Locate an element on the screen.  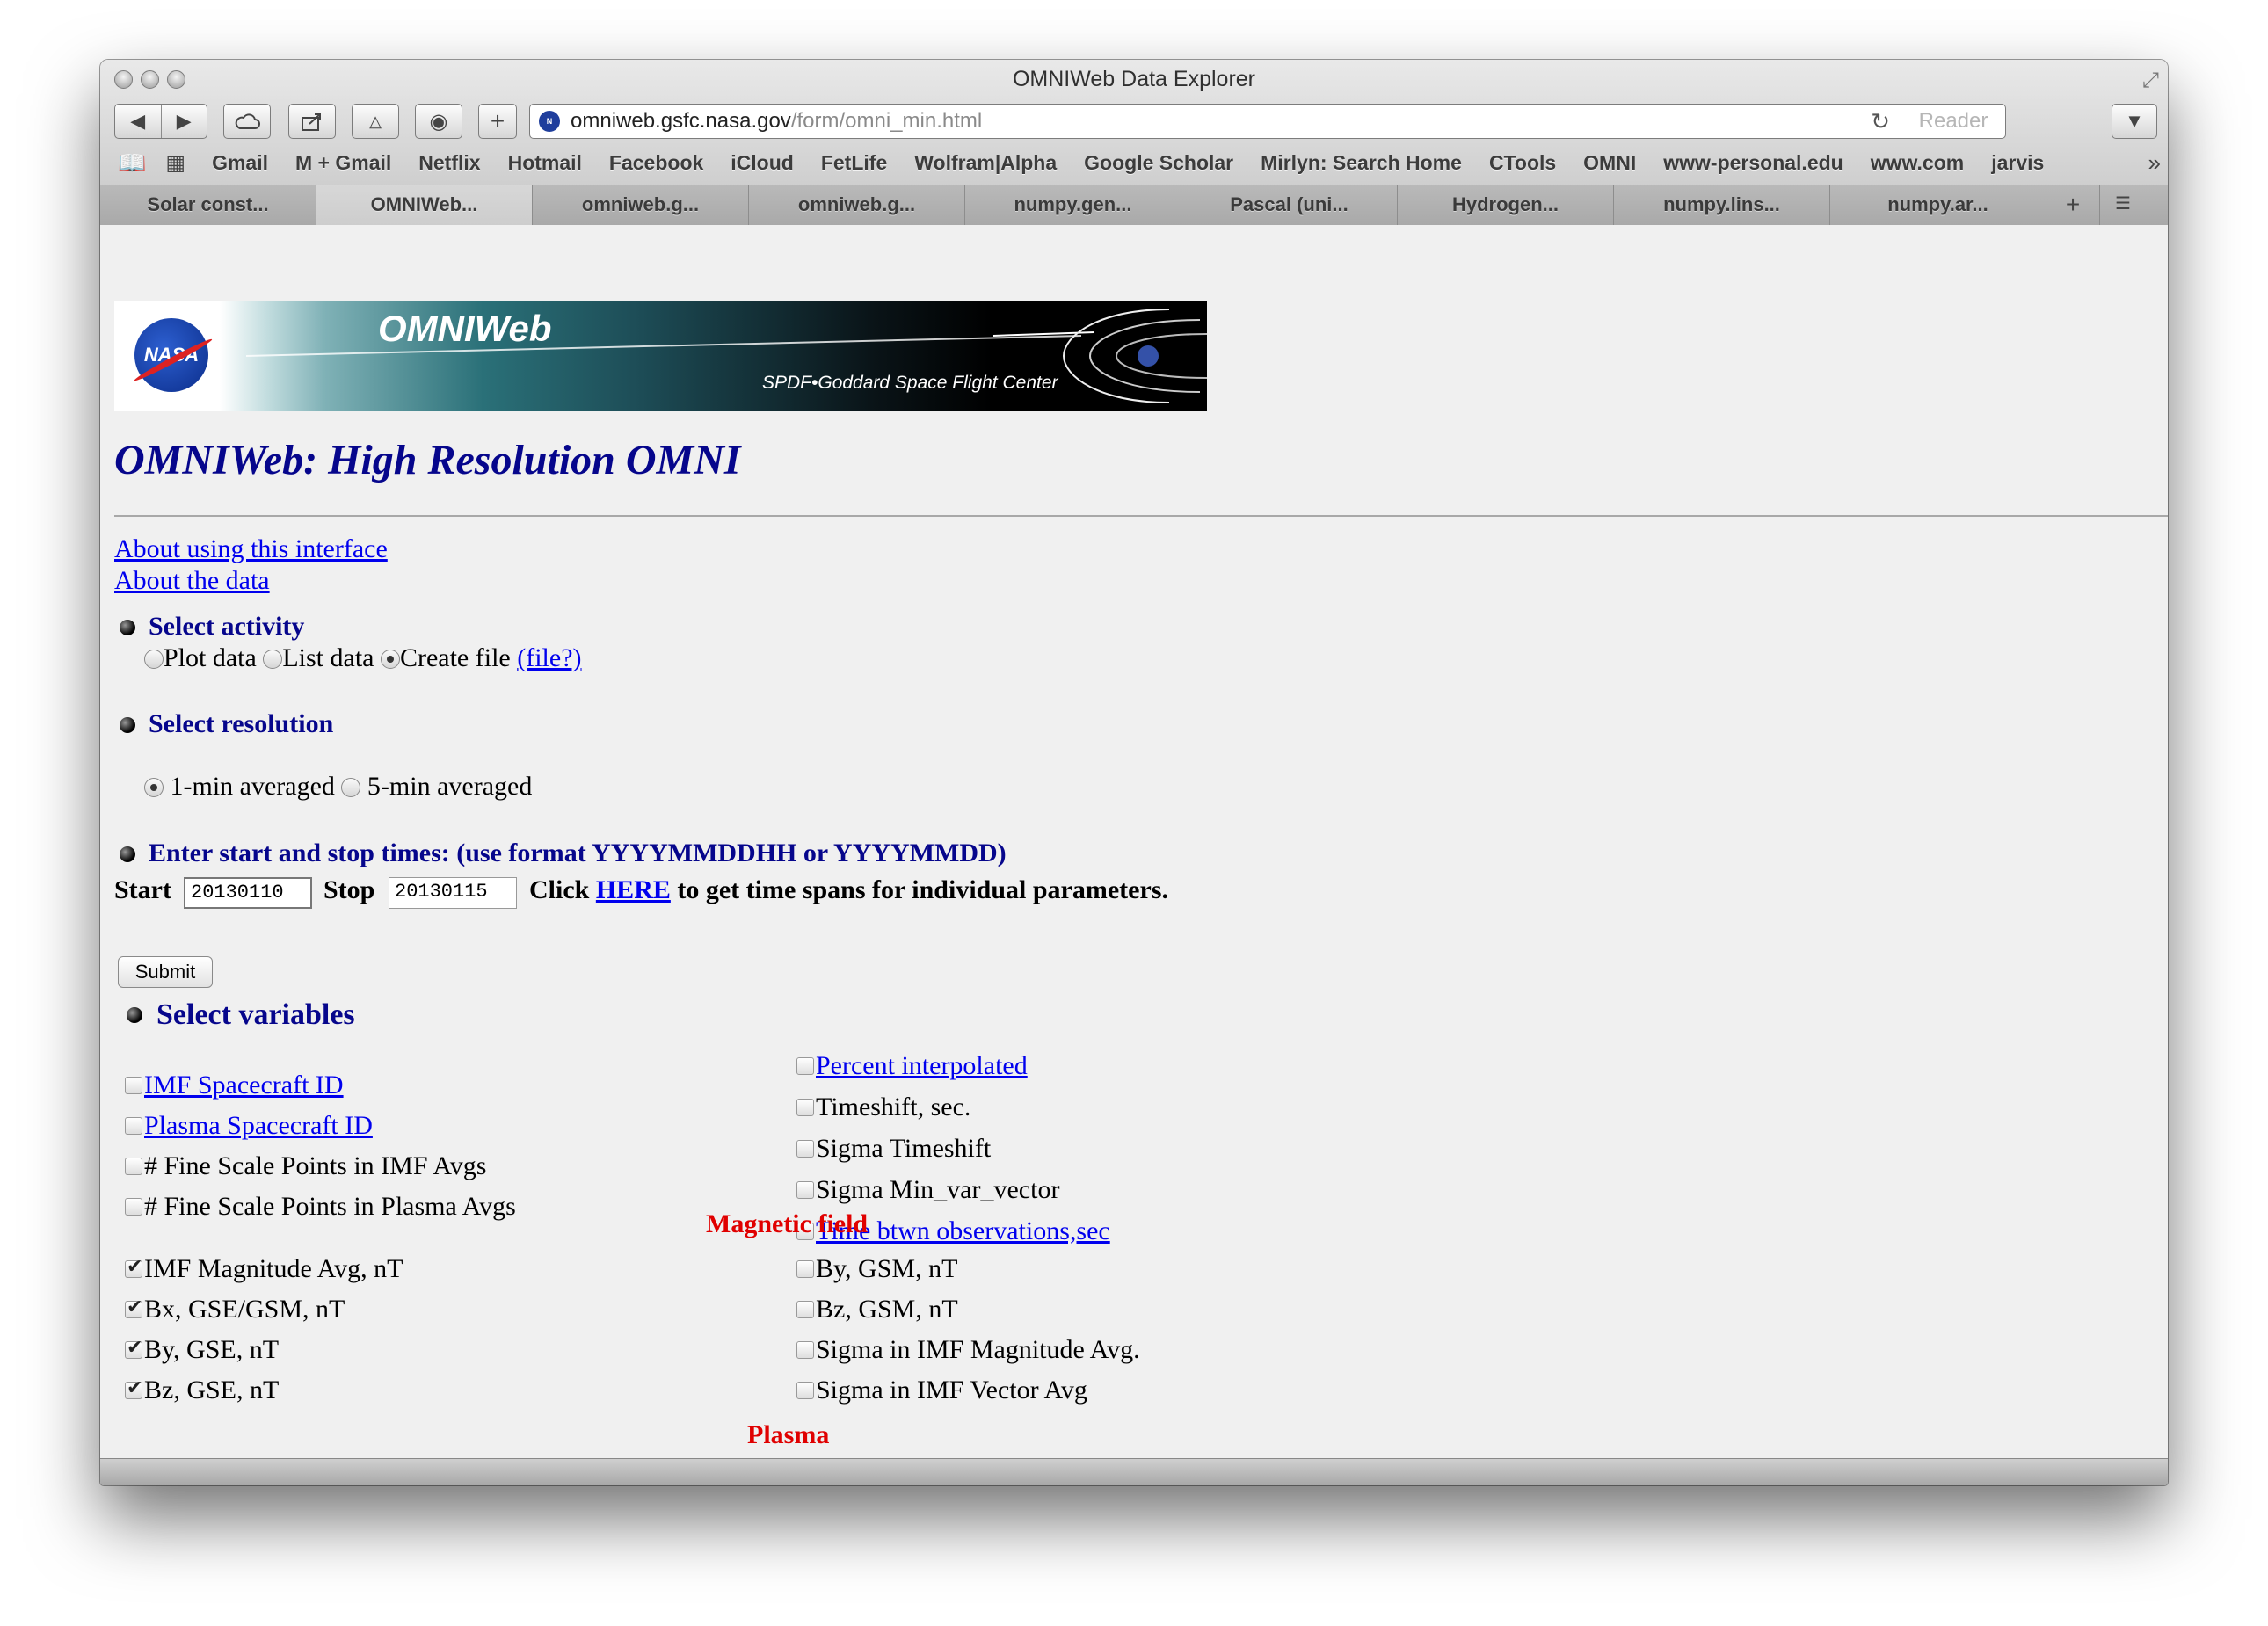
bookmark-item: jarvis is located at coordinates (2018, 163).